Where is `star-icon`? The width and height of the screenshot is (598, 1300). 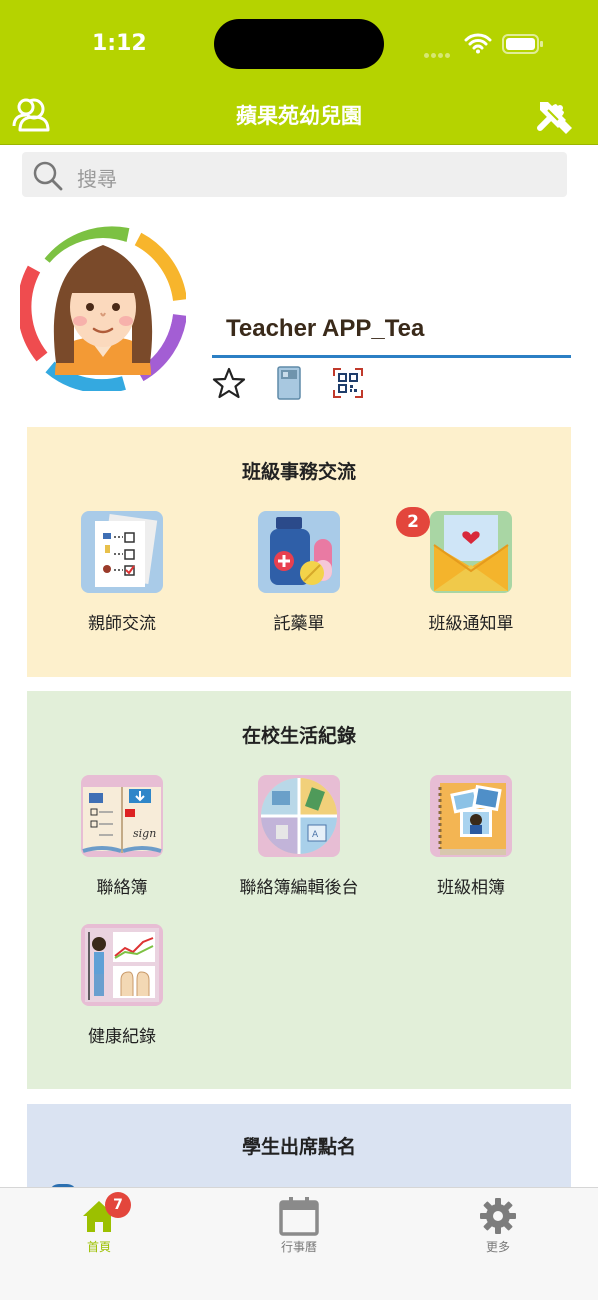
star-icon is located at coordinates (229, 383).